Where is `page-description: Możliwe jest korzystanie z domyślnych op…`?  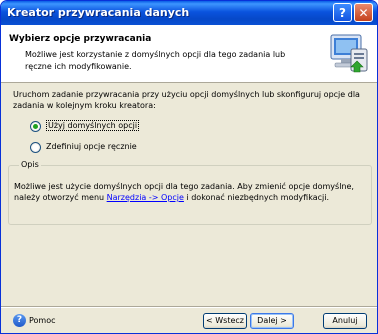 page-description: Możliwe jest korzystanie z domyślnych op… is located at coordinates (155, 60).